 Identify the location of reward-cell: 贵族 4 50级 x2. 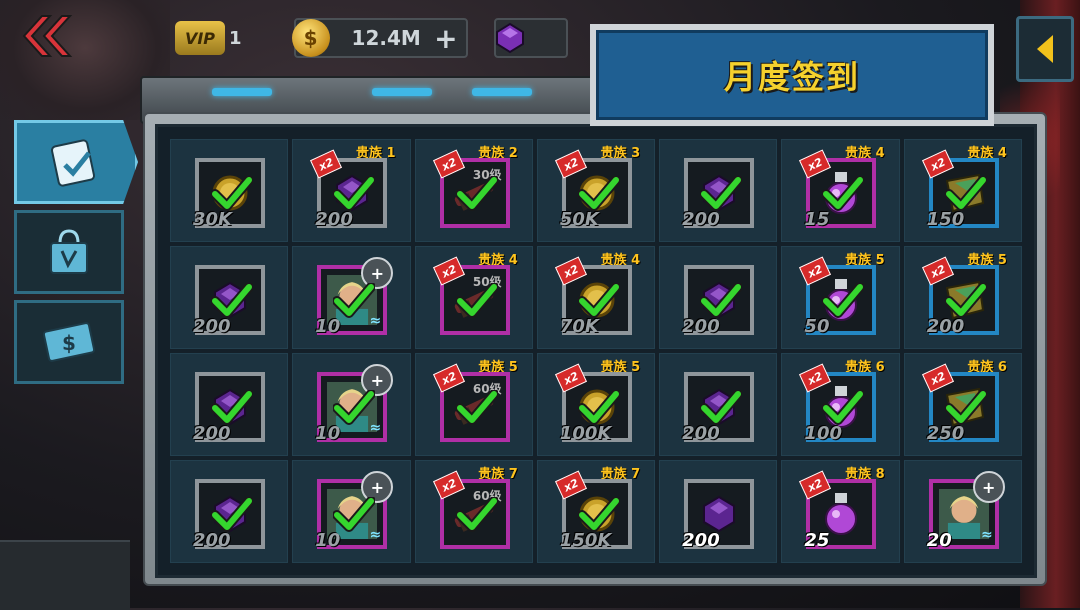
(473, 297).